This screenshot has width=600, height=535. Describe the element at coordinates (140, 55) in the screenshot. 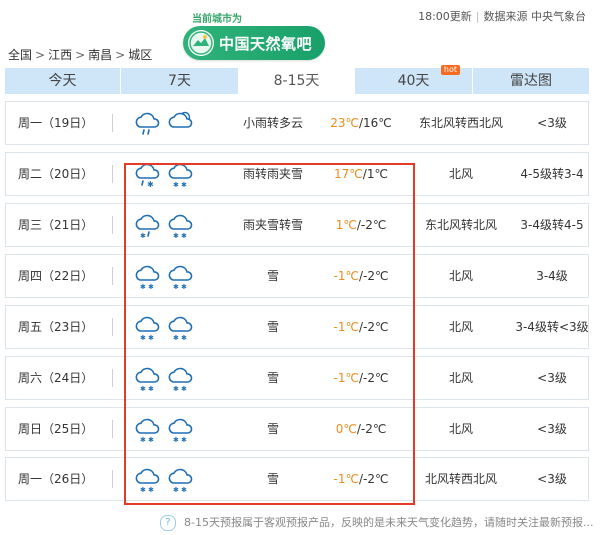

I see `breadcrumb-district: 城区` at that location.